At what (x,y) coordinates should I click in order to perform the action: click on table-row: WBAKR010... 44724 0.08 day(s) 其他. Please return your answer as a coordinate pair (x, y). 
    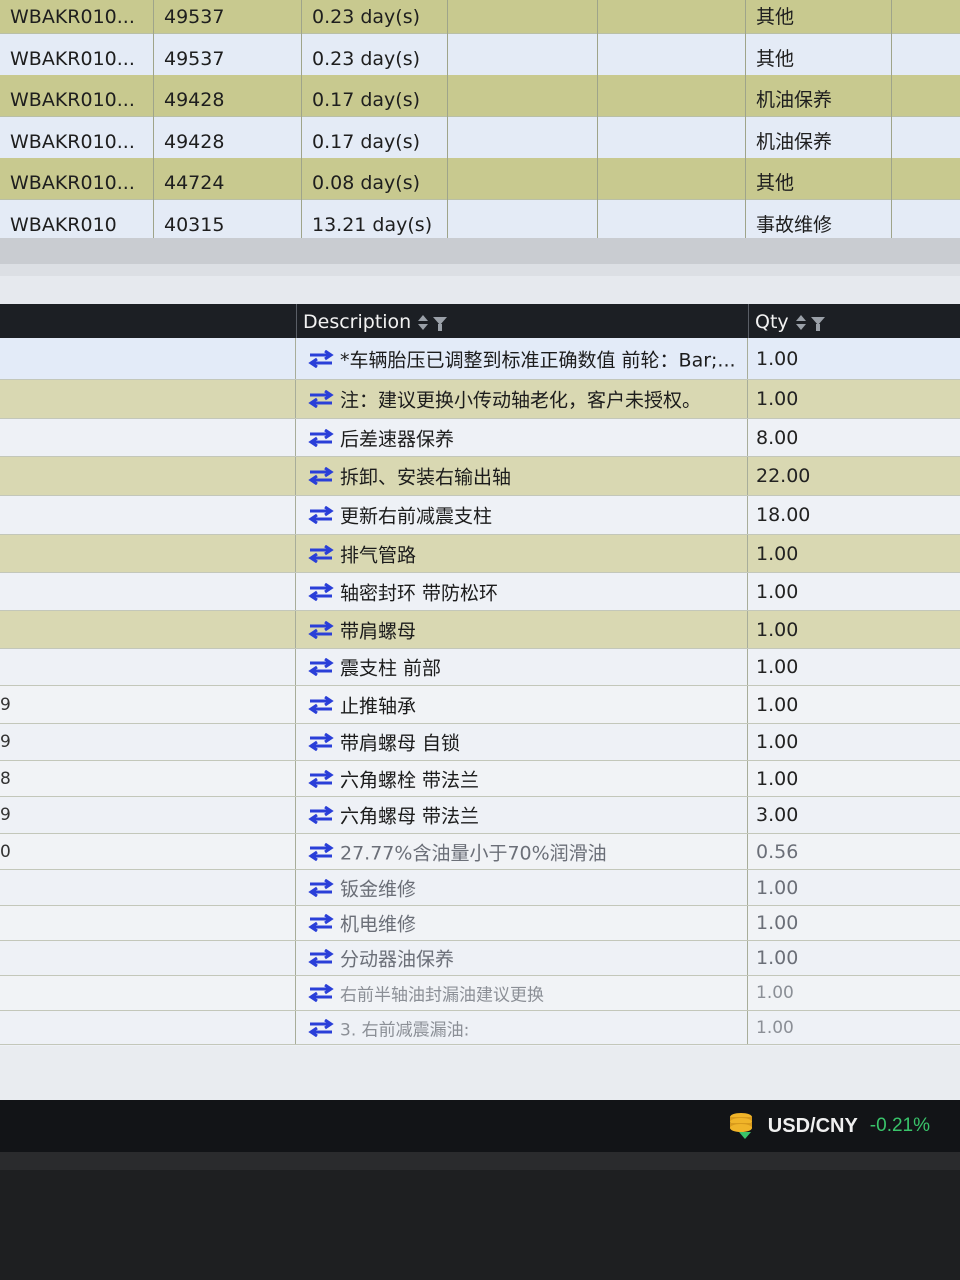
    Looking at the image, I should click on (480, 179).